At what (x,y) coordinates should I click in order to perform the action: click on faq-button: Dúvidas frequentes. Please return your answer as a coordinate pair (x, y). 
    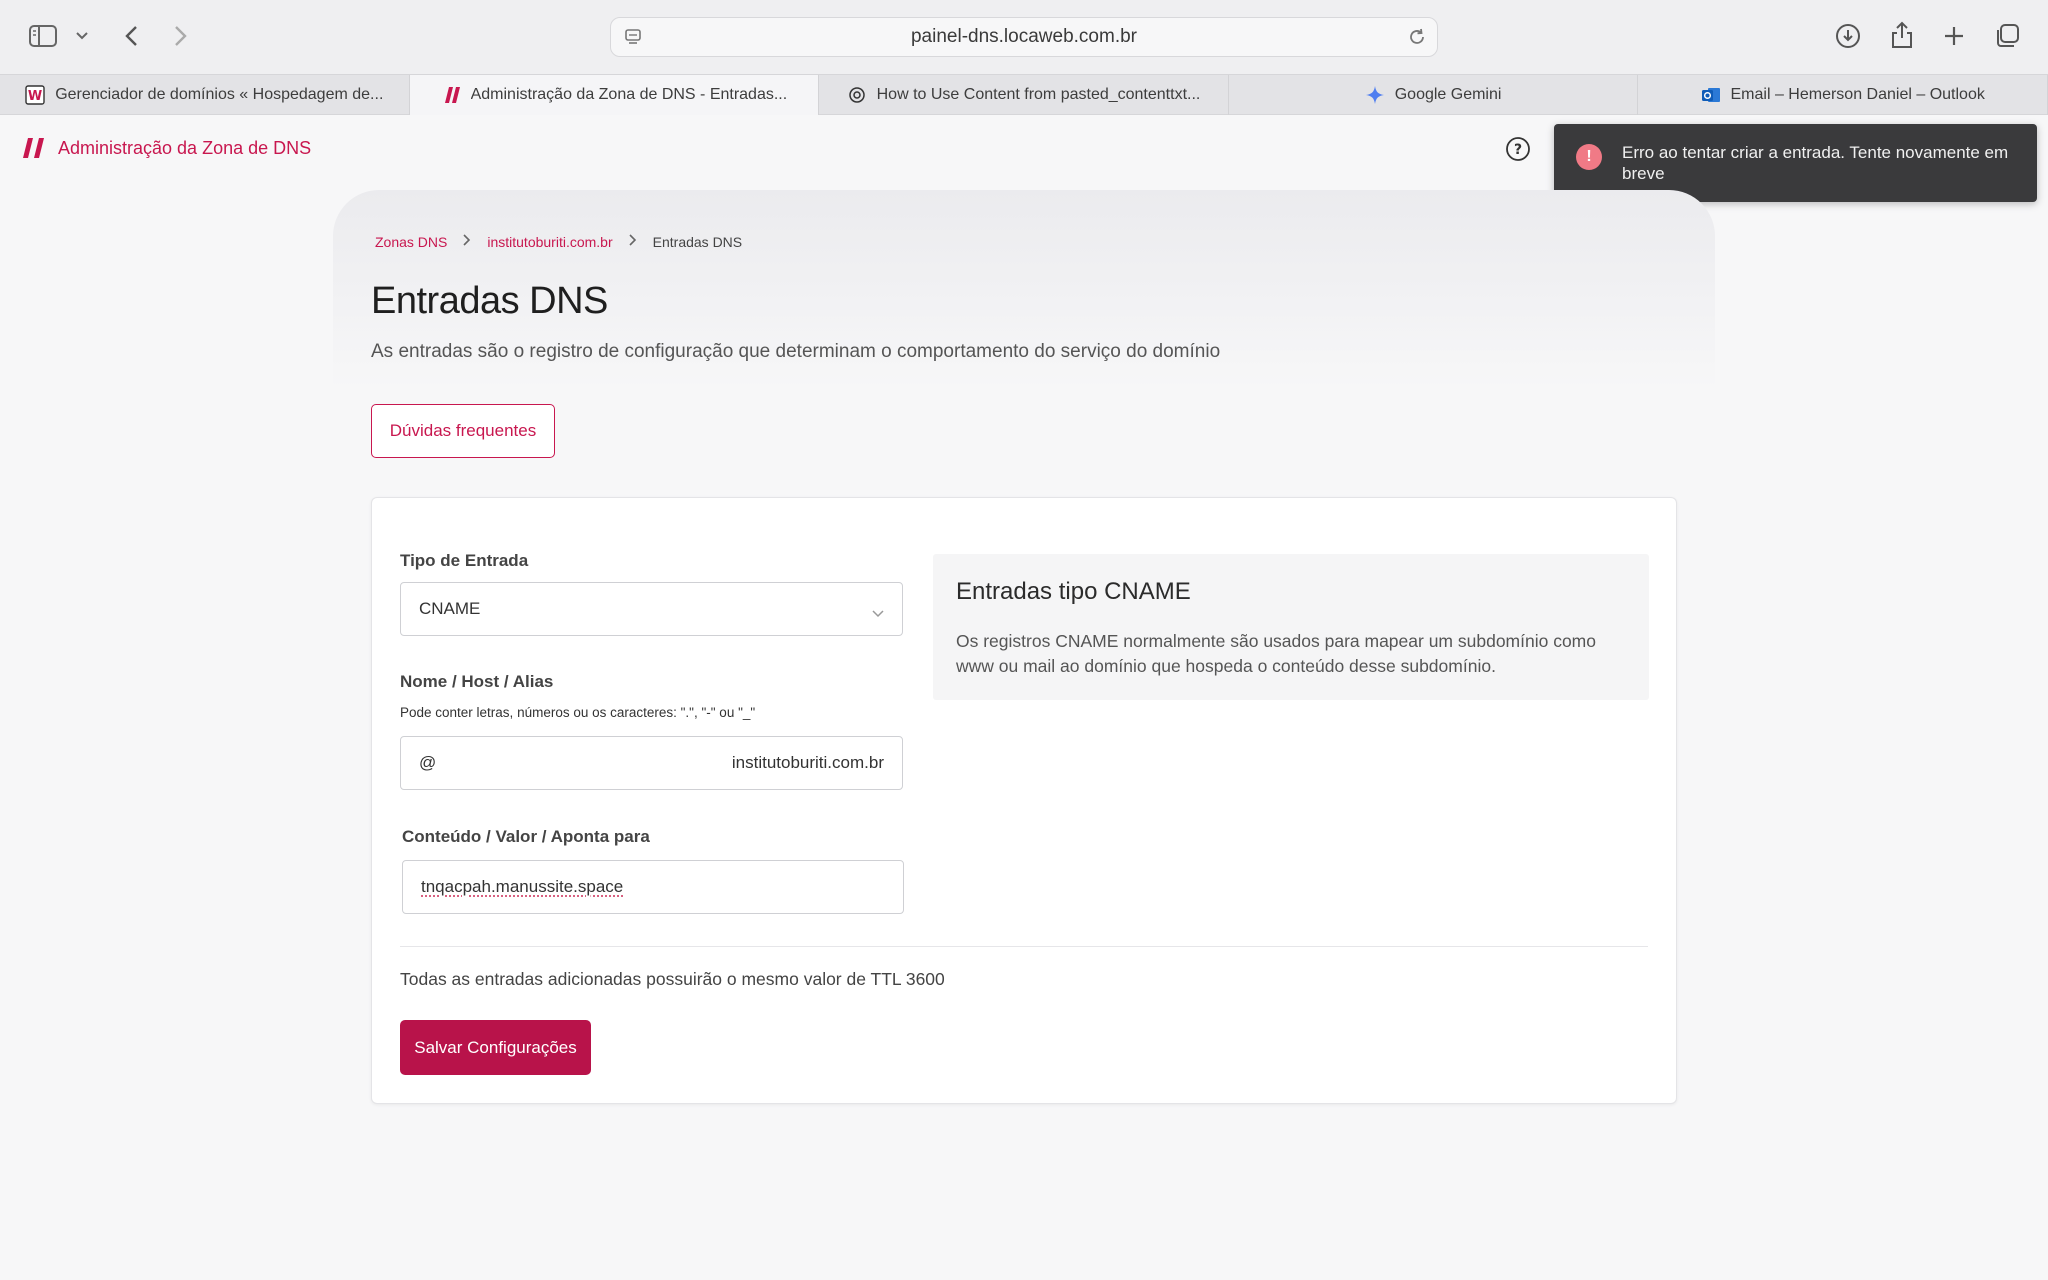
    Looking at the image, I should click on (463, 431).